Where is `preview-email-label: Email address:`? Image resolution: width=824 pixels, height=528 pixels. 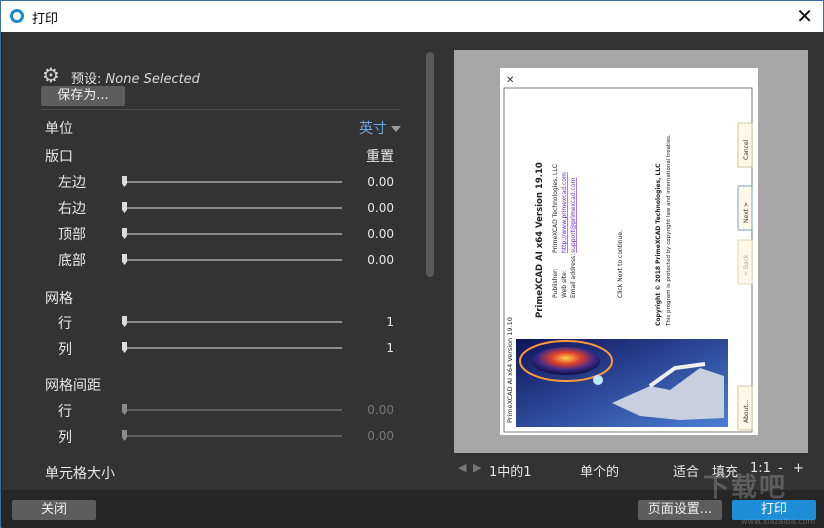
preview-email-label: Email address: is located at coordinates (573, 276).